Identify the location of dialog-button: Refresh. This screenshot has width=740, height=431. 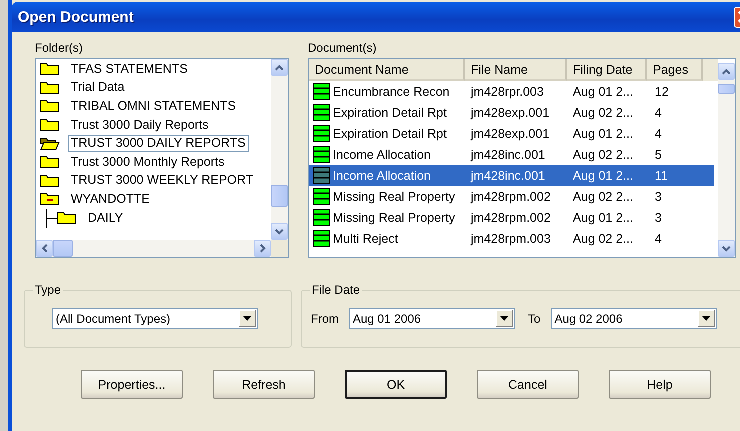
(264, 384).